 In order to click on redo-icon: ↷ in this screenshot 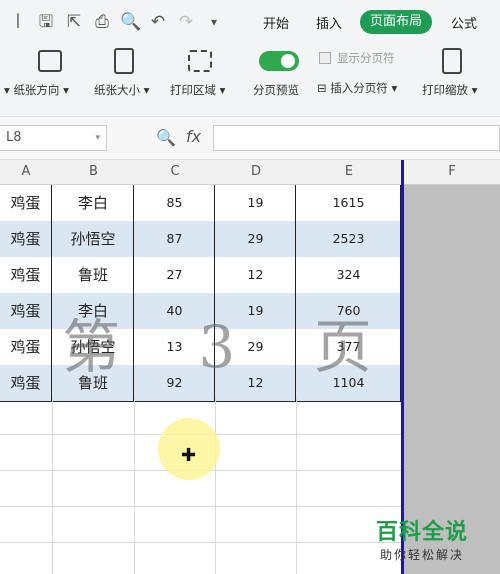, I will do `click(186, 22)`.